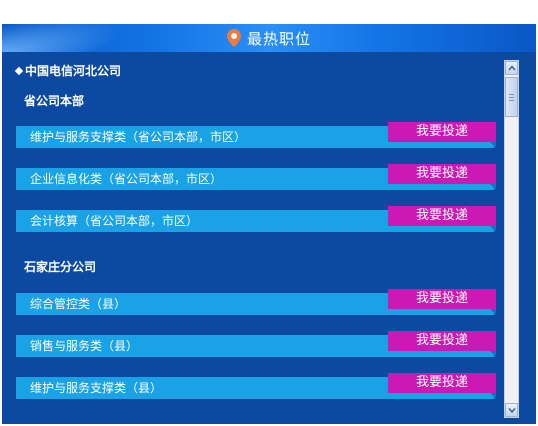  What do you see at coordinates (114, 221) in the screenshot?
I see `job-title: 会计核算（省公司本部，市区）` at bounding box center [114, 221].